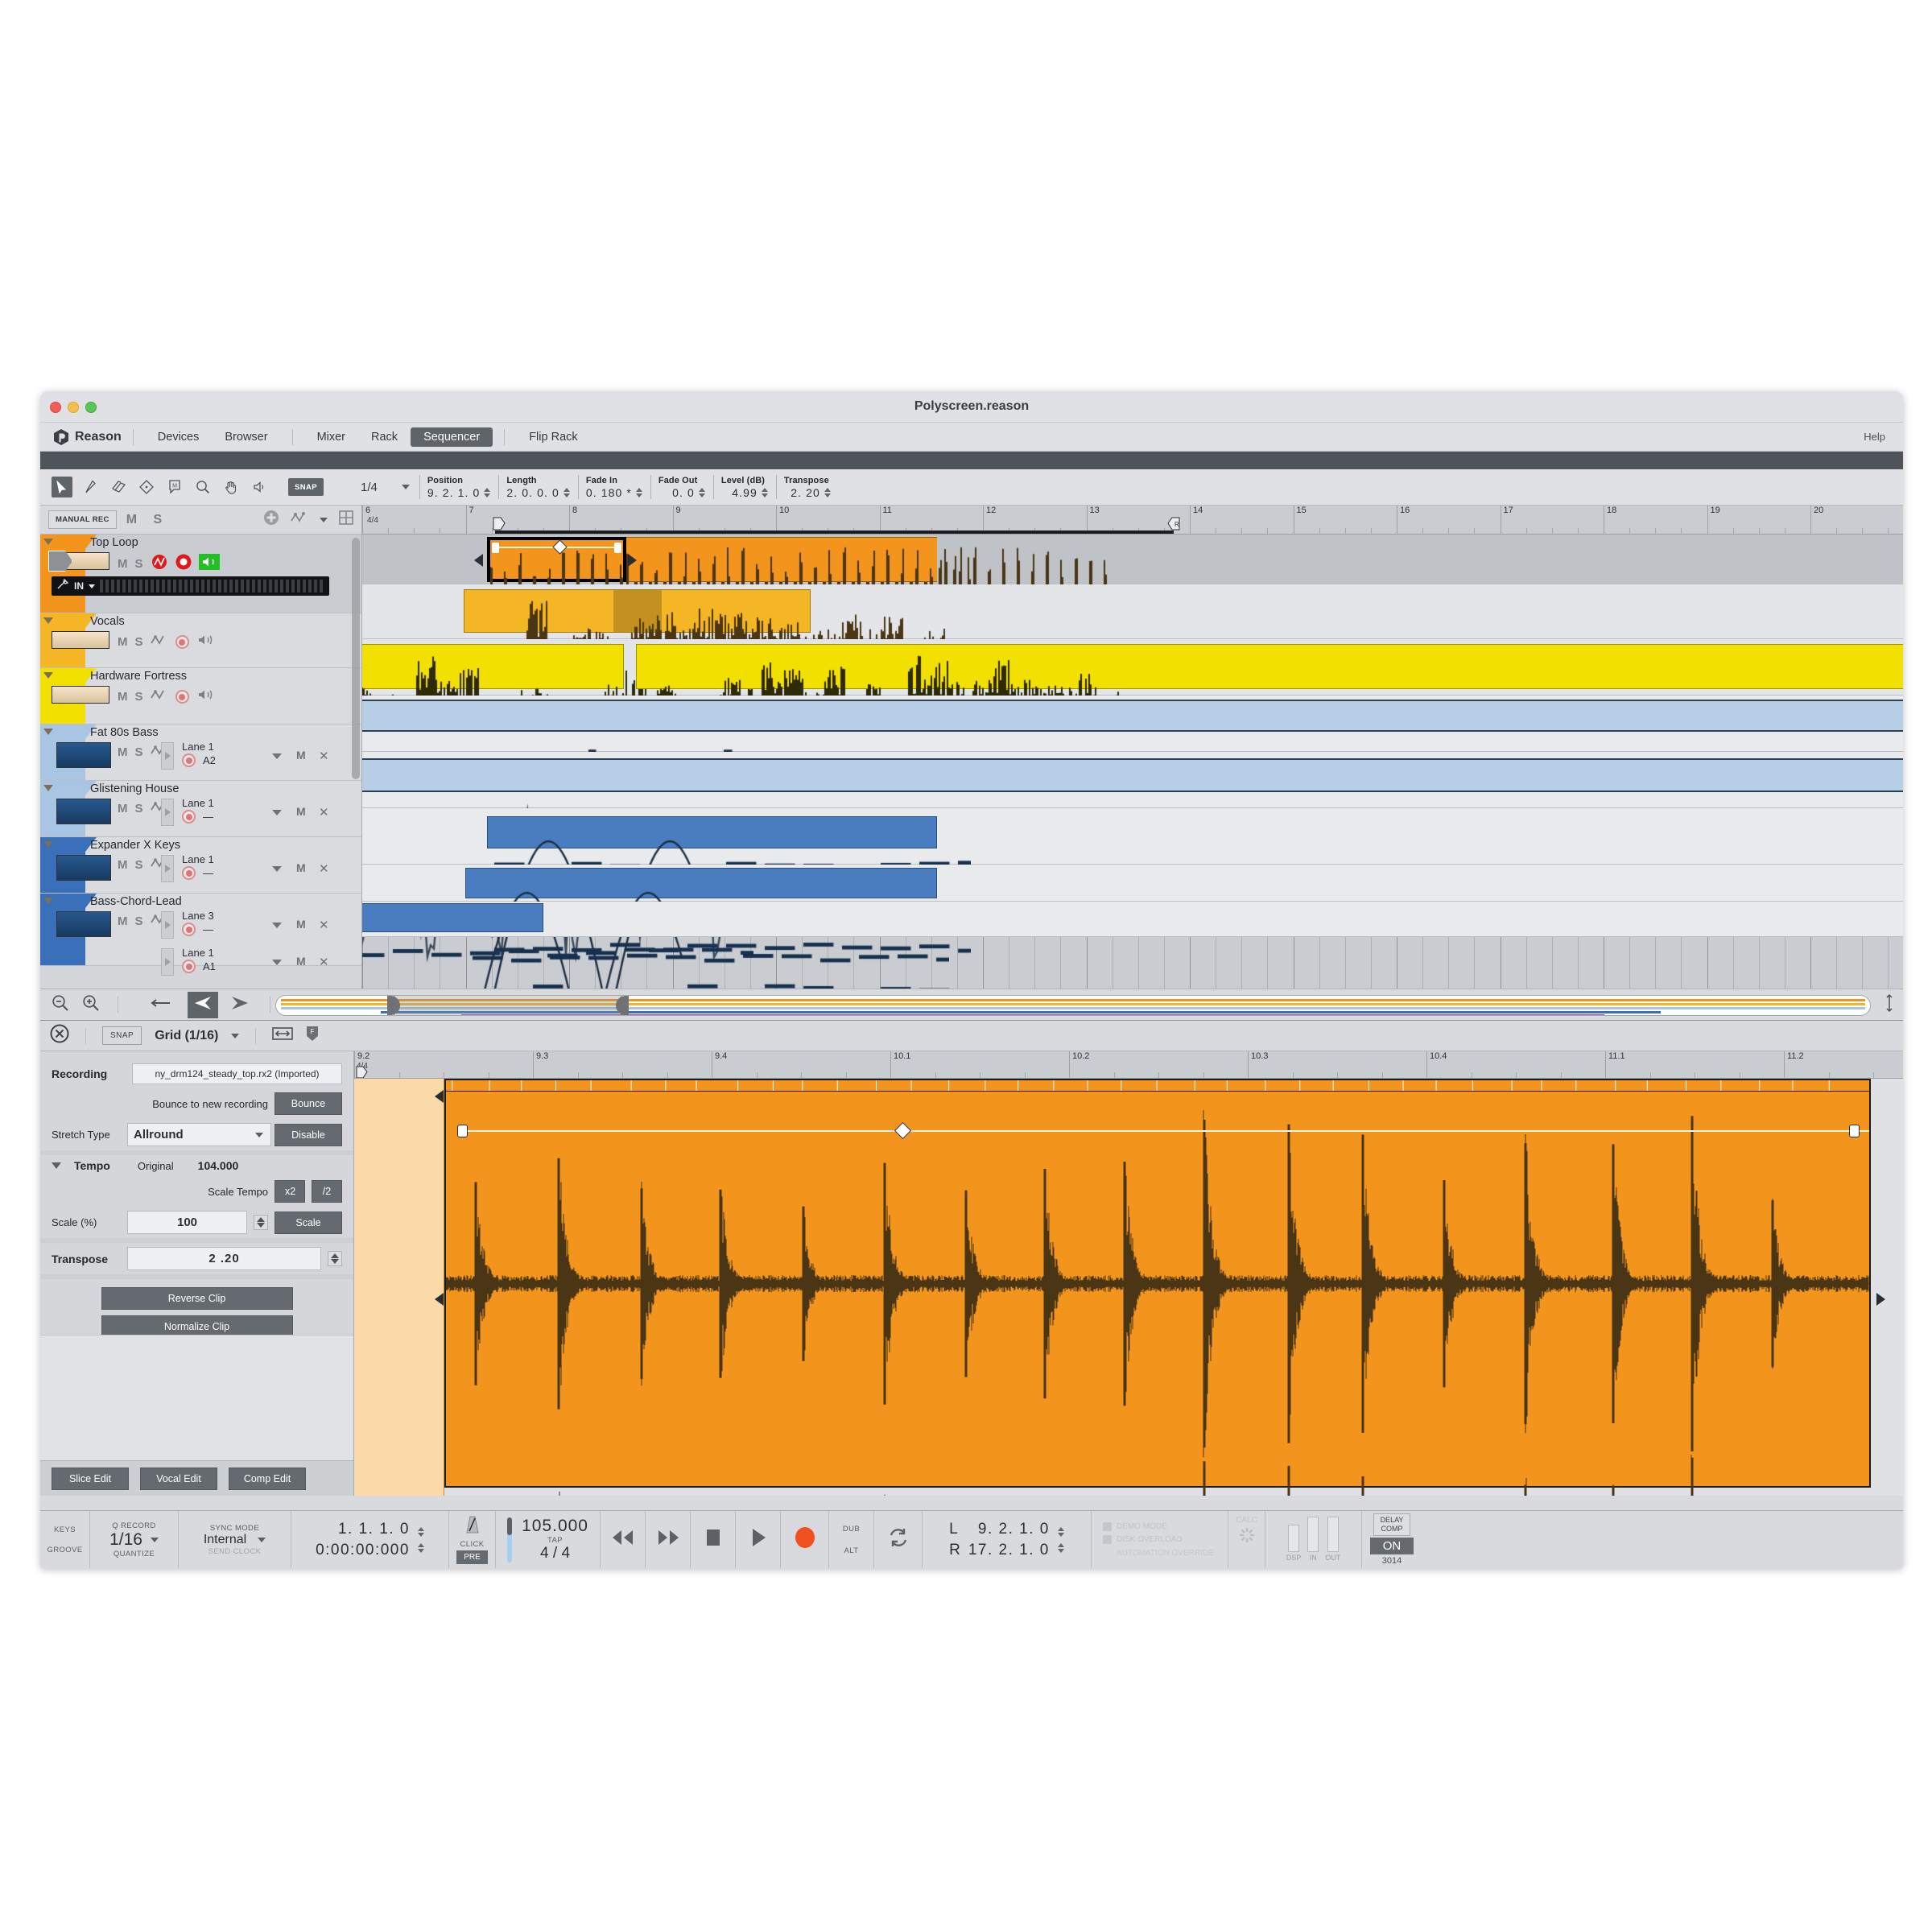 Image resolution: width=1932 pixels, height=1932 pixels. I want to click on midi-clip-glistening-house, so click(1132, 873).